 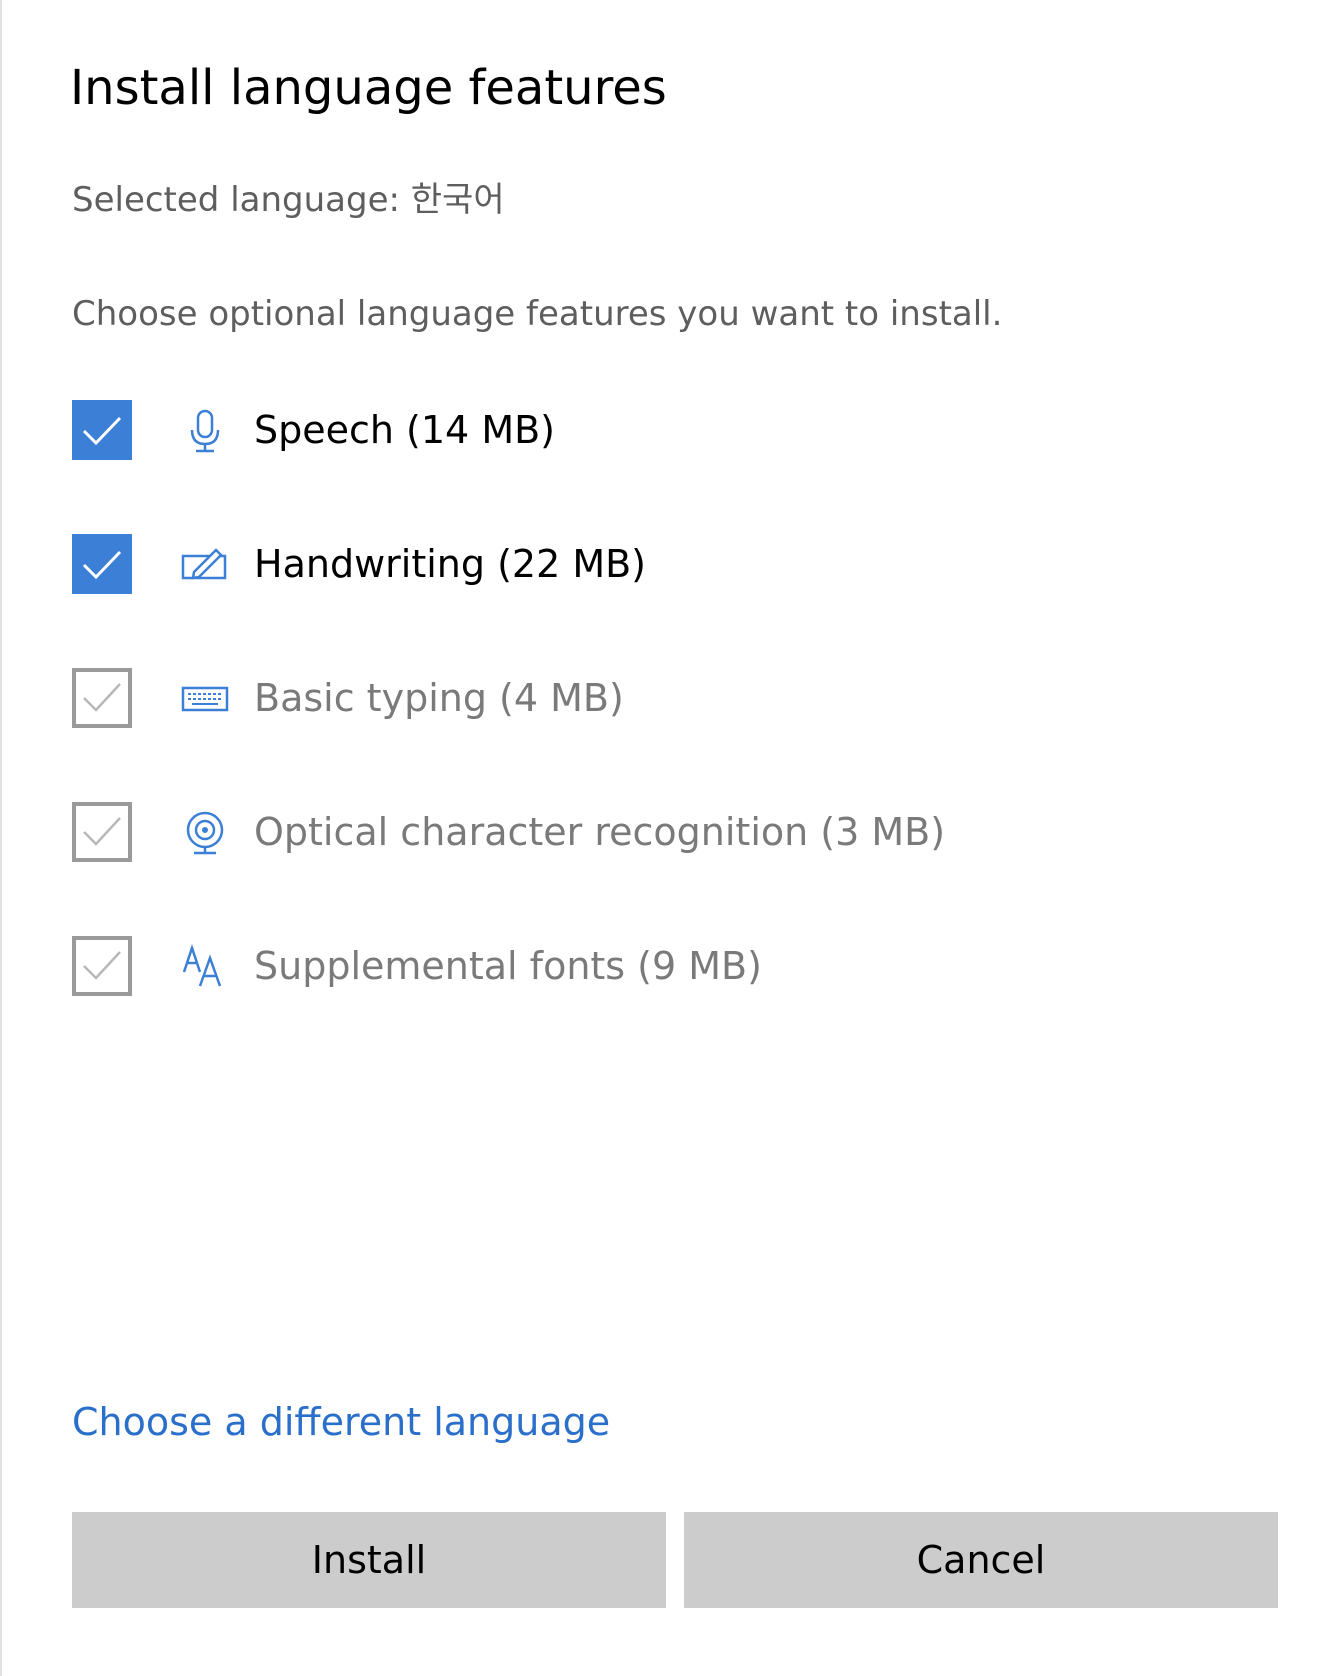 I want to click on feature-row-speech: Speech (14 MB), so click(x=672, y=431).